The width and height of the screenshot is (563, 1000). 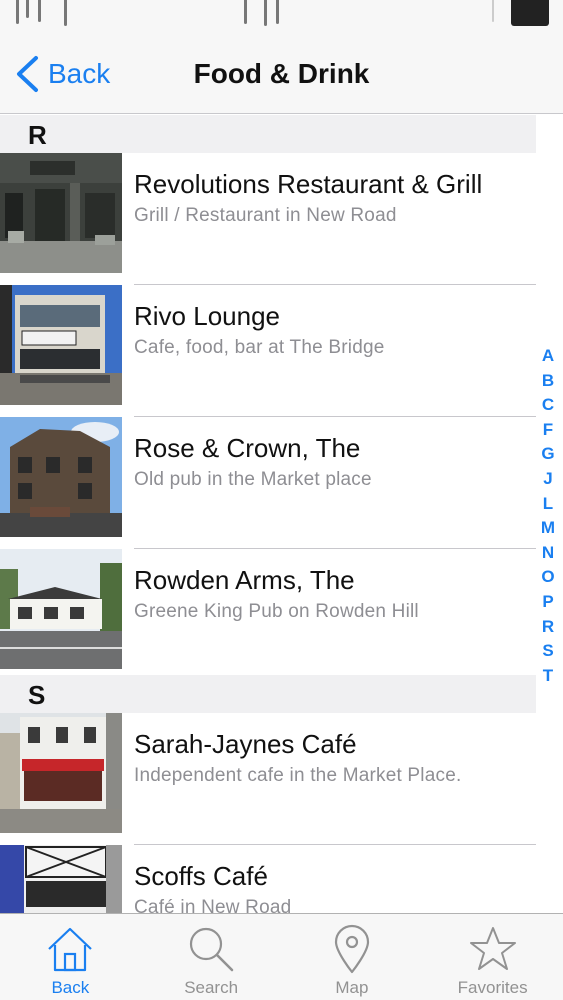 I want to click on item-subtitle: Old pub in the Market place, so click(x=253, y=479).